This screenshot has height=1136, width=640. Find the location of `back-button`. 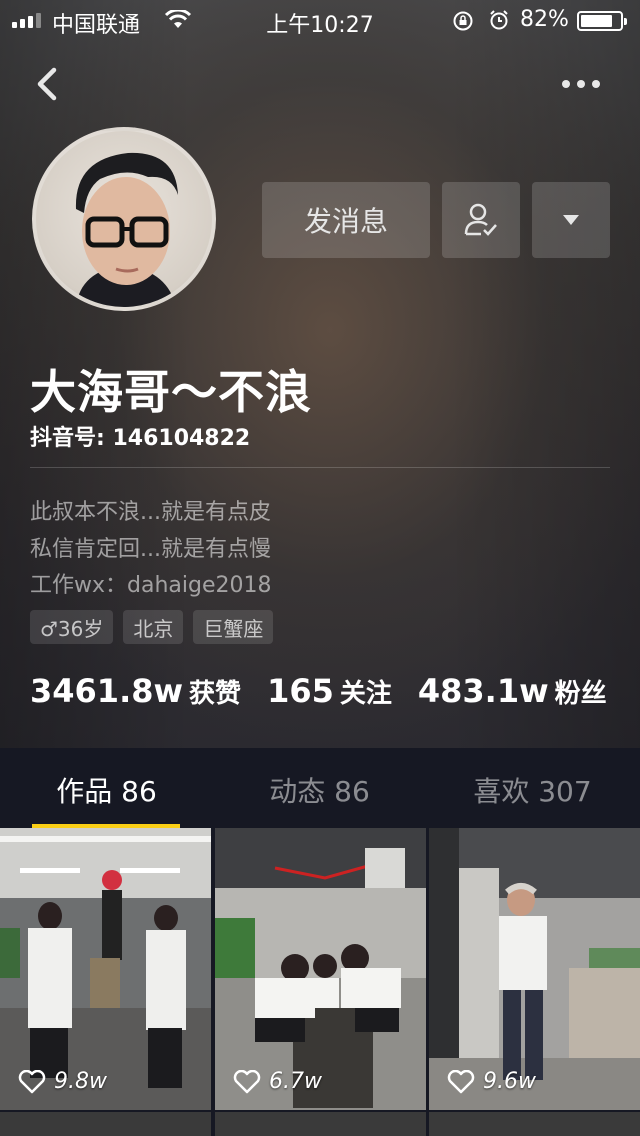

back-button is located at coordinates (48, 84).